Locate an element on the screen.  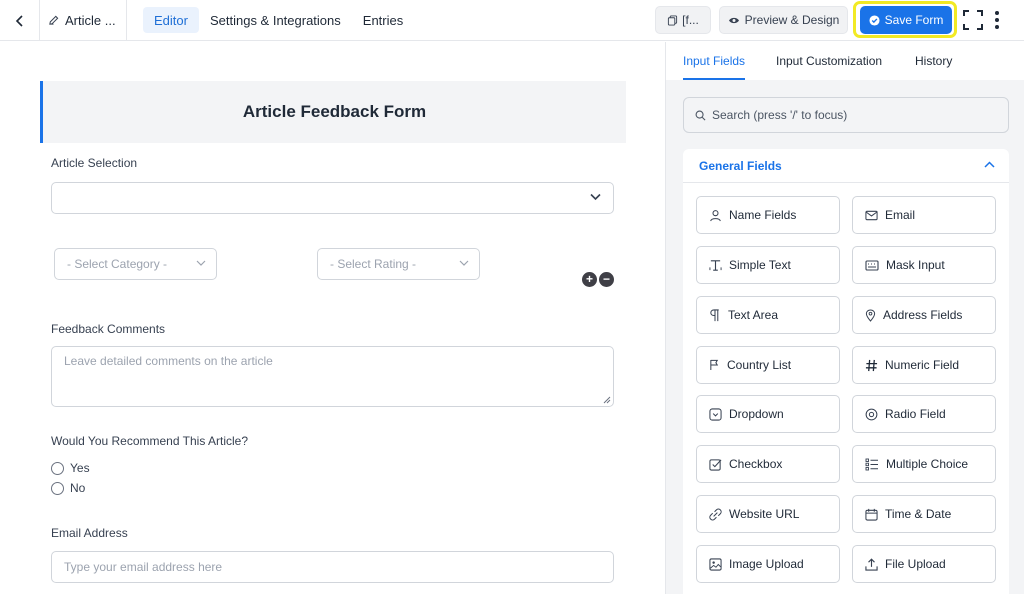
field-button-label: Mask Input is located at coordinates (915, 265).